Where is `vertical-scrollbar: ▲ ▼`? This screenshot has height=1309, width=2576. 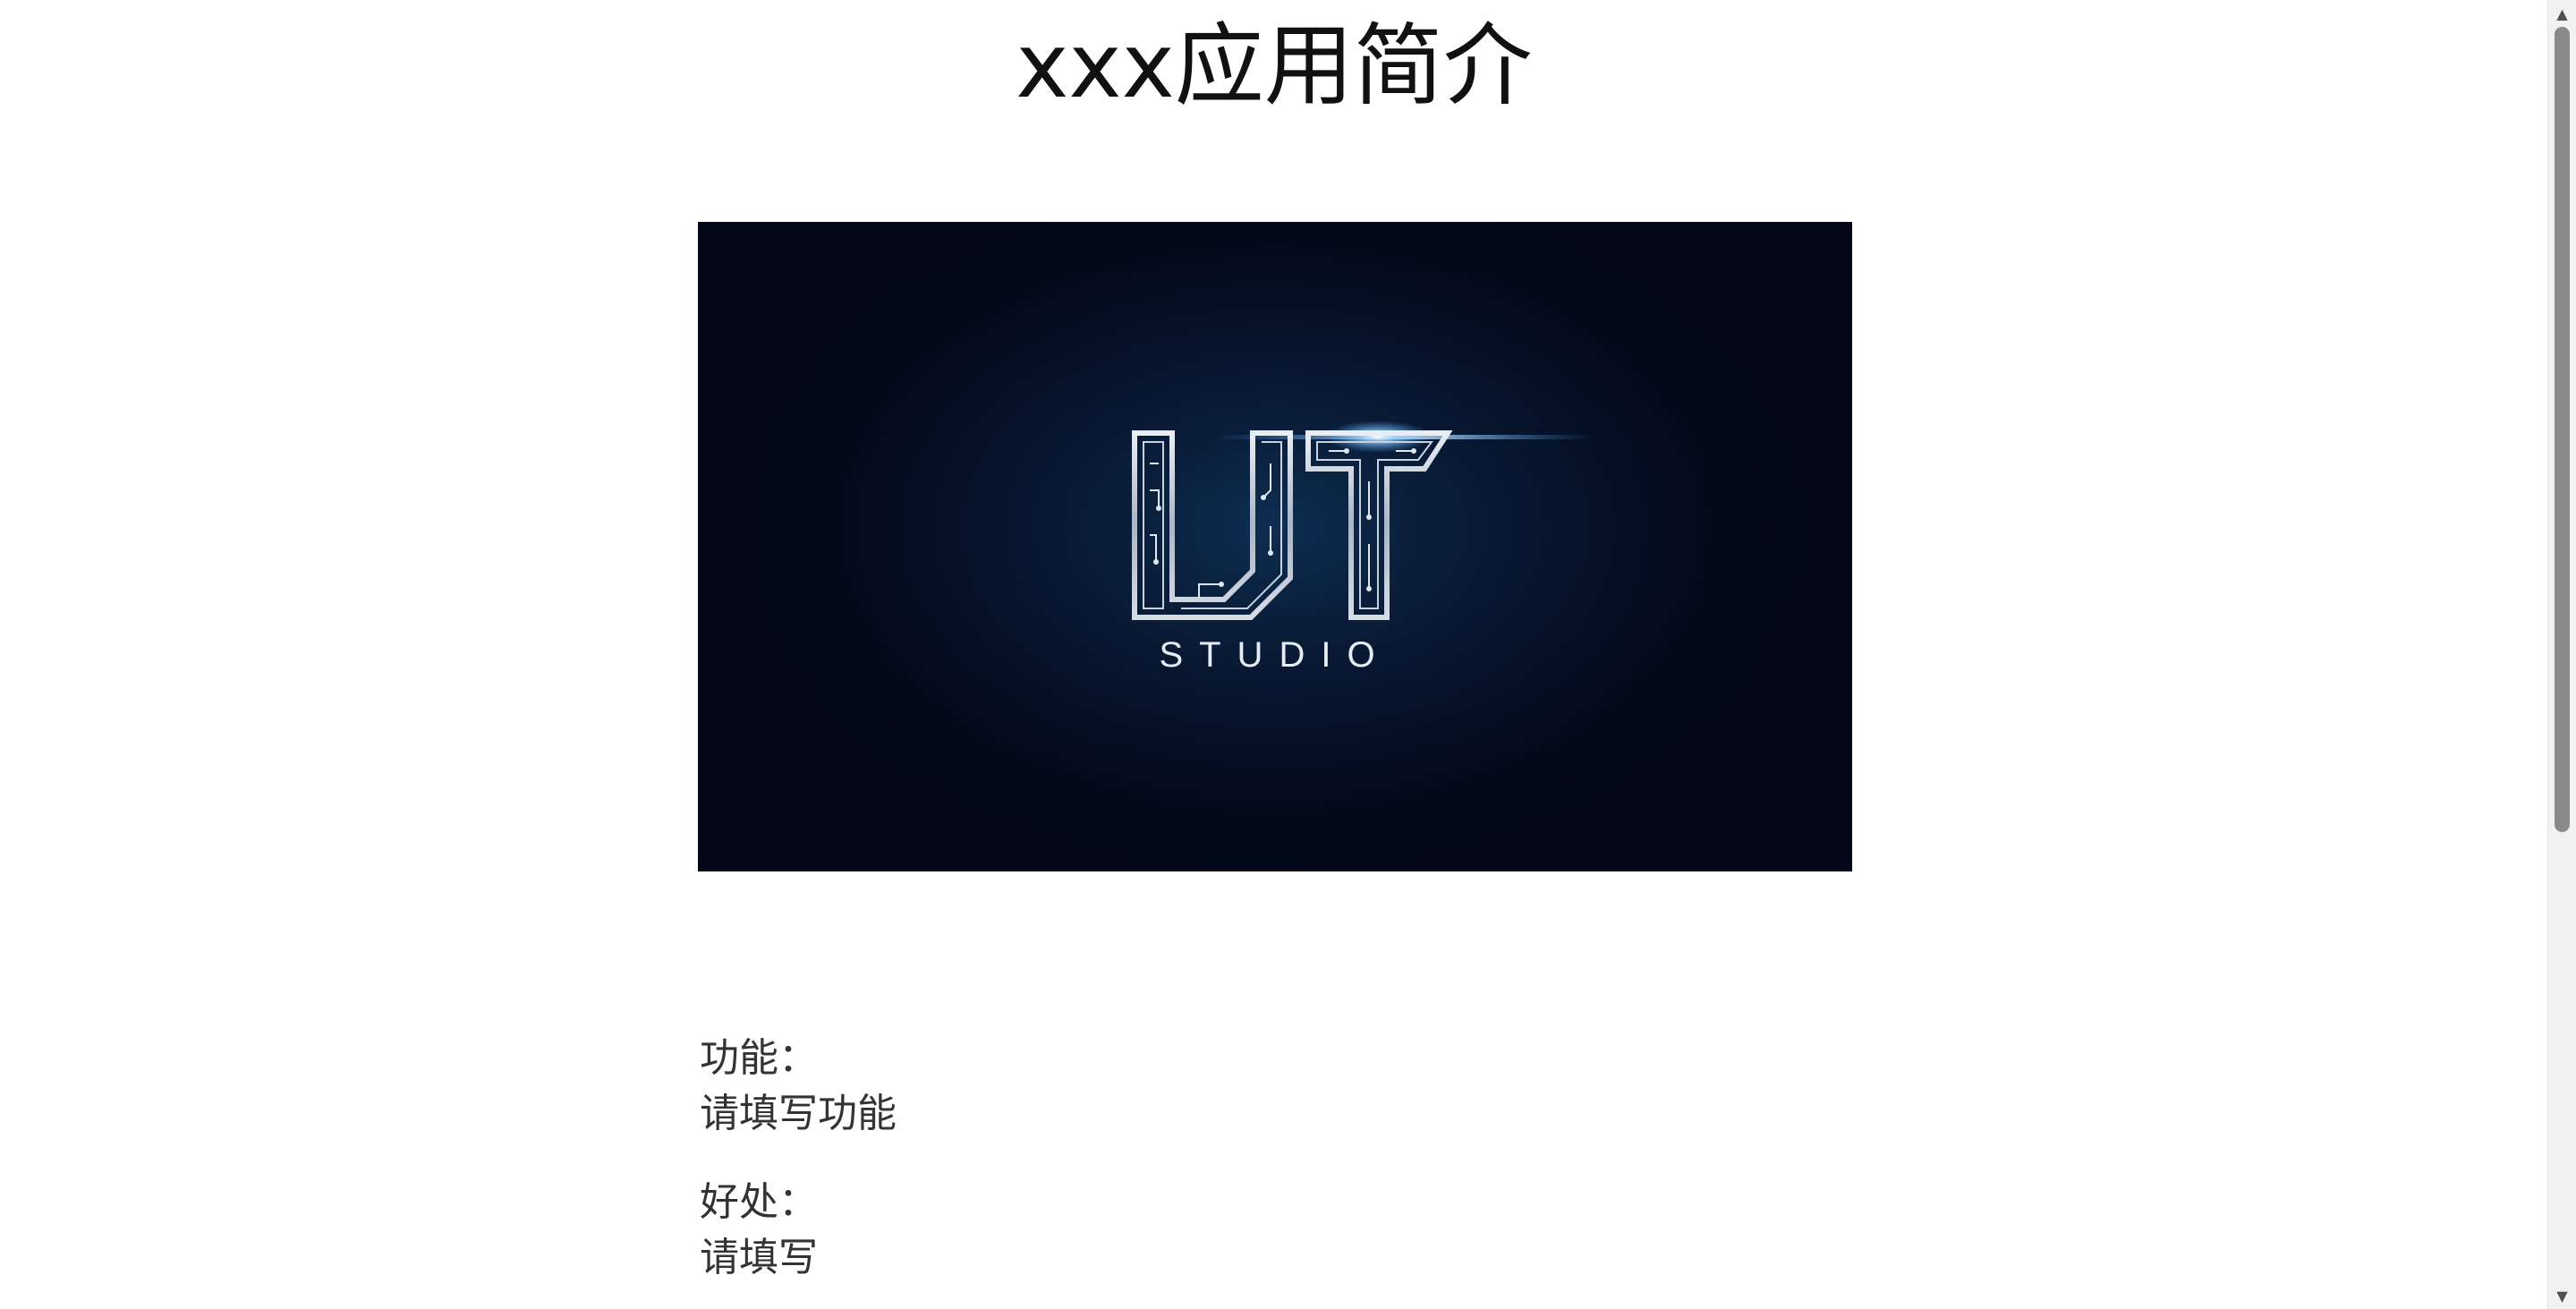
vertical-scrollbar: ▲ ▼ is located at coordinates (2561, 654).